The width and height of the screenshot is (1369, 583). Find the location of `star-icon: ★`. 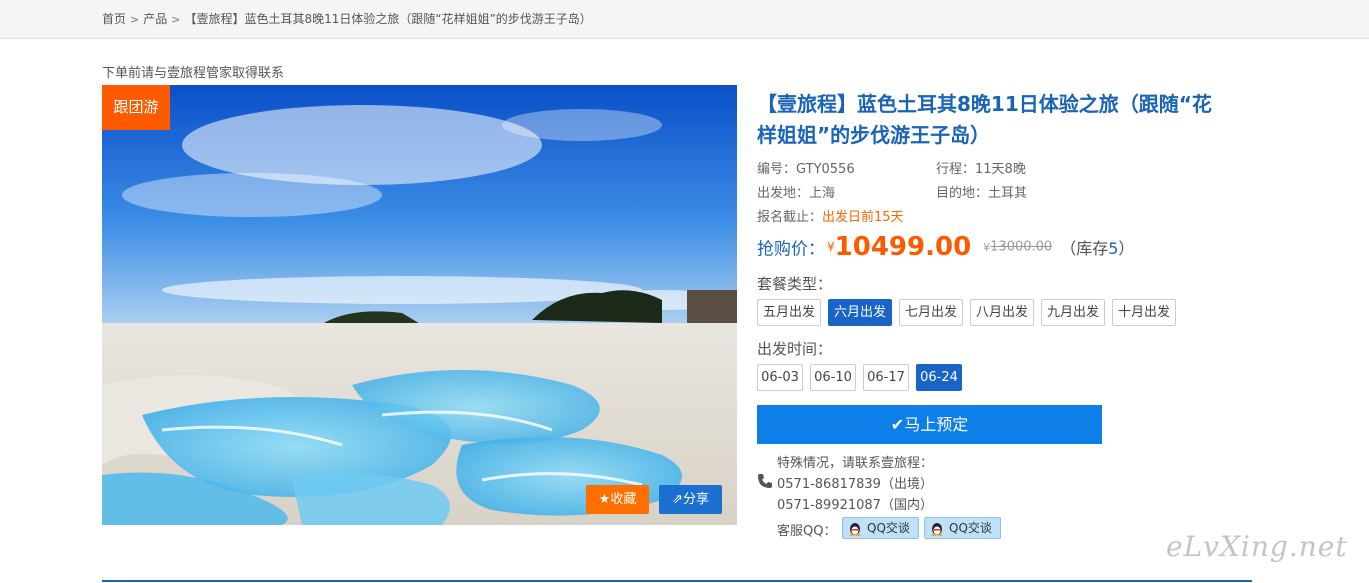

star-icon: ★ is located at coordinates (604, 499).